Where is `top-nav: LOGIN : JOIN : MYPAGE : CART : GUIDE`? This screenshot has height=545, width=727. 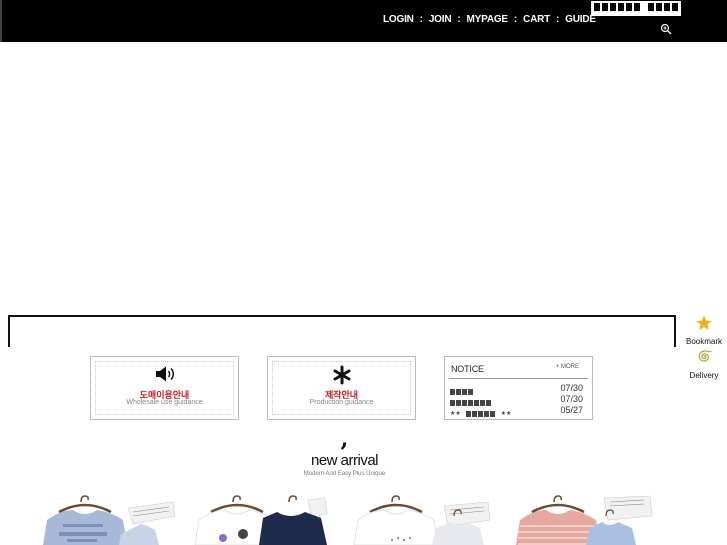
top-nav: LOGIN : JOIN : MYPAGE : CART : GUIDE is located at coordinates (489, 19).